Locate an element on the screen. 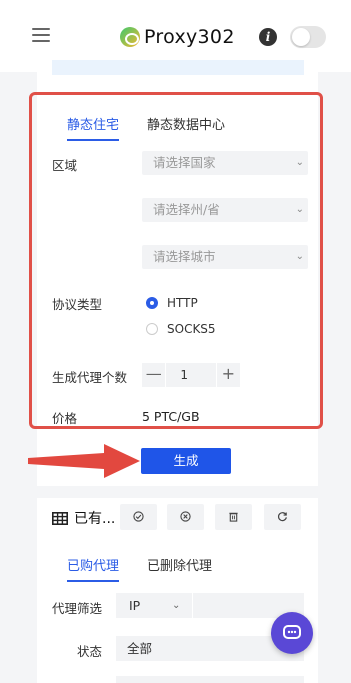 This screenshot has width=351, height=683. logo-mark-icon is located at coordinates (130, 37).